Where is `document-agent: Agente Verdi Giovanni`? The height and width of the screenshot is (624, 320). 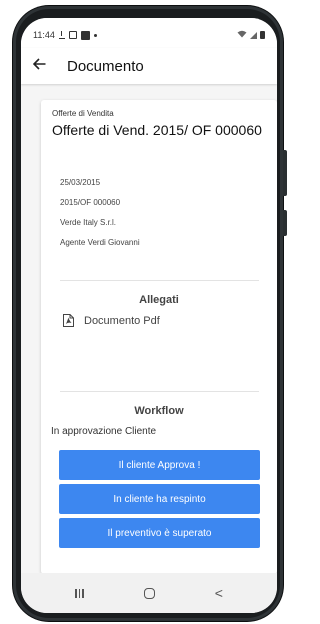 document-agent: Agente Verdi Giovanni is located at coordinates (100, 242).